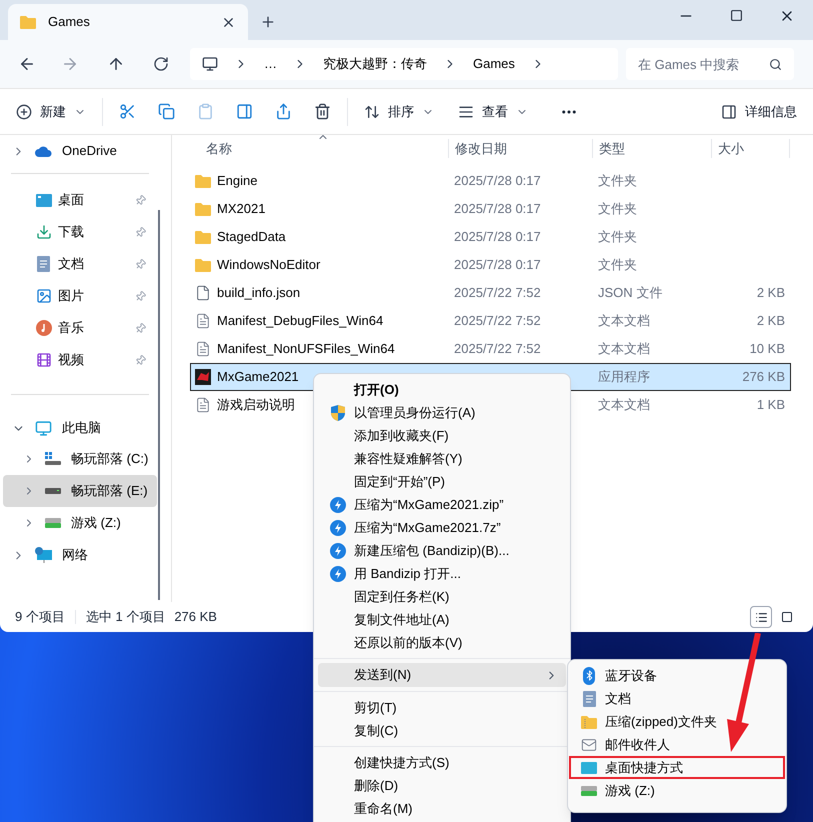  Describe the element at coordinates (520, 148) in the screenshot. I see `column-header: 修改日期` at that location.